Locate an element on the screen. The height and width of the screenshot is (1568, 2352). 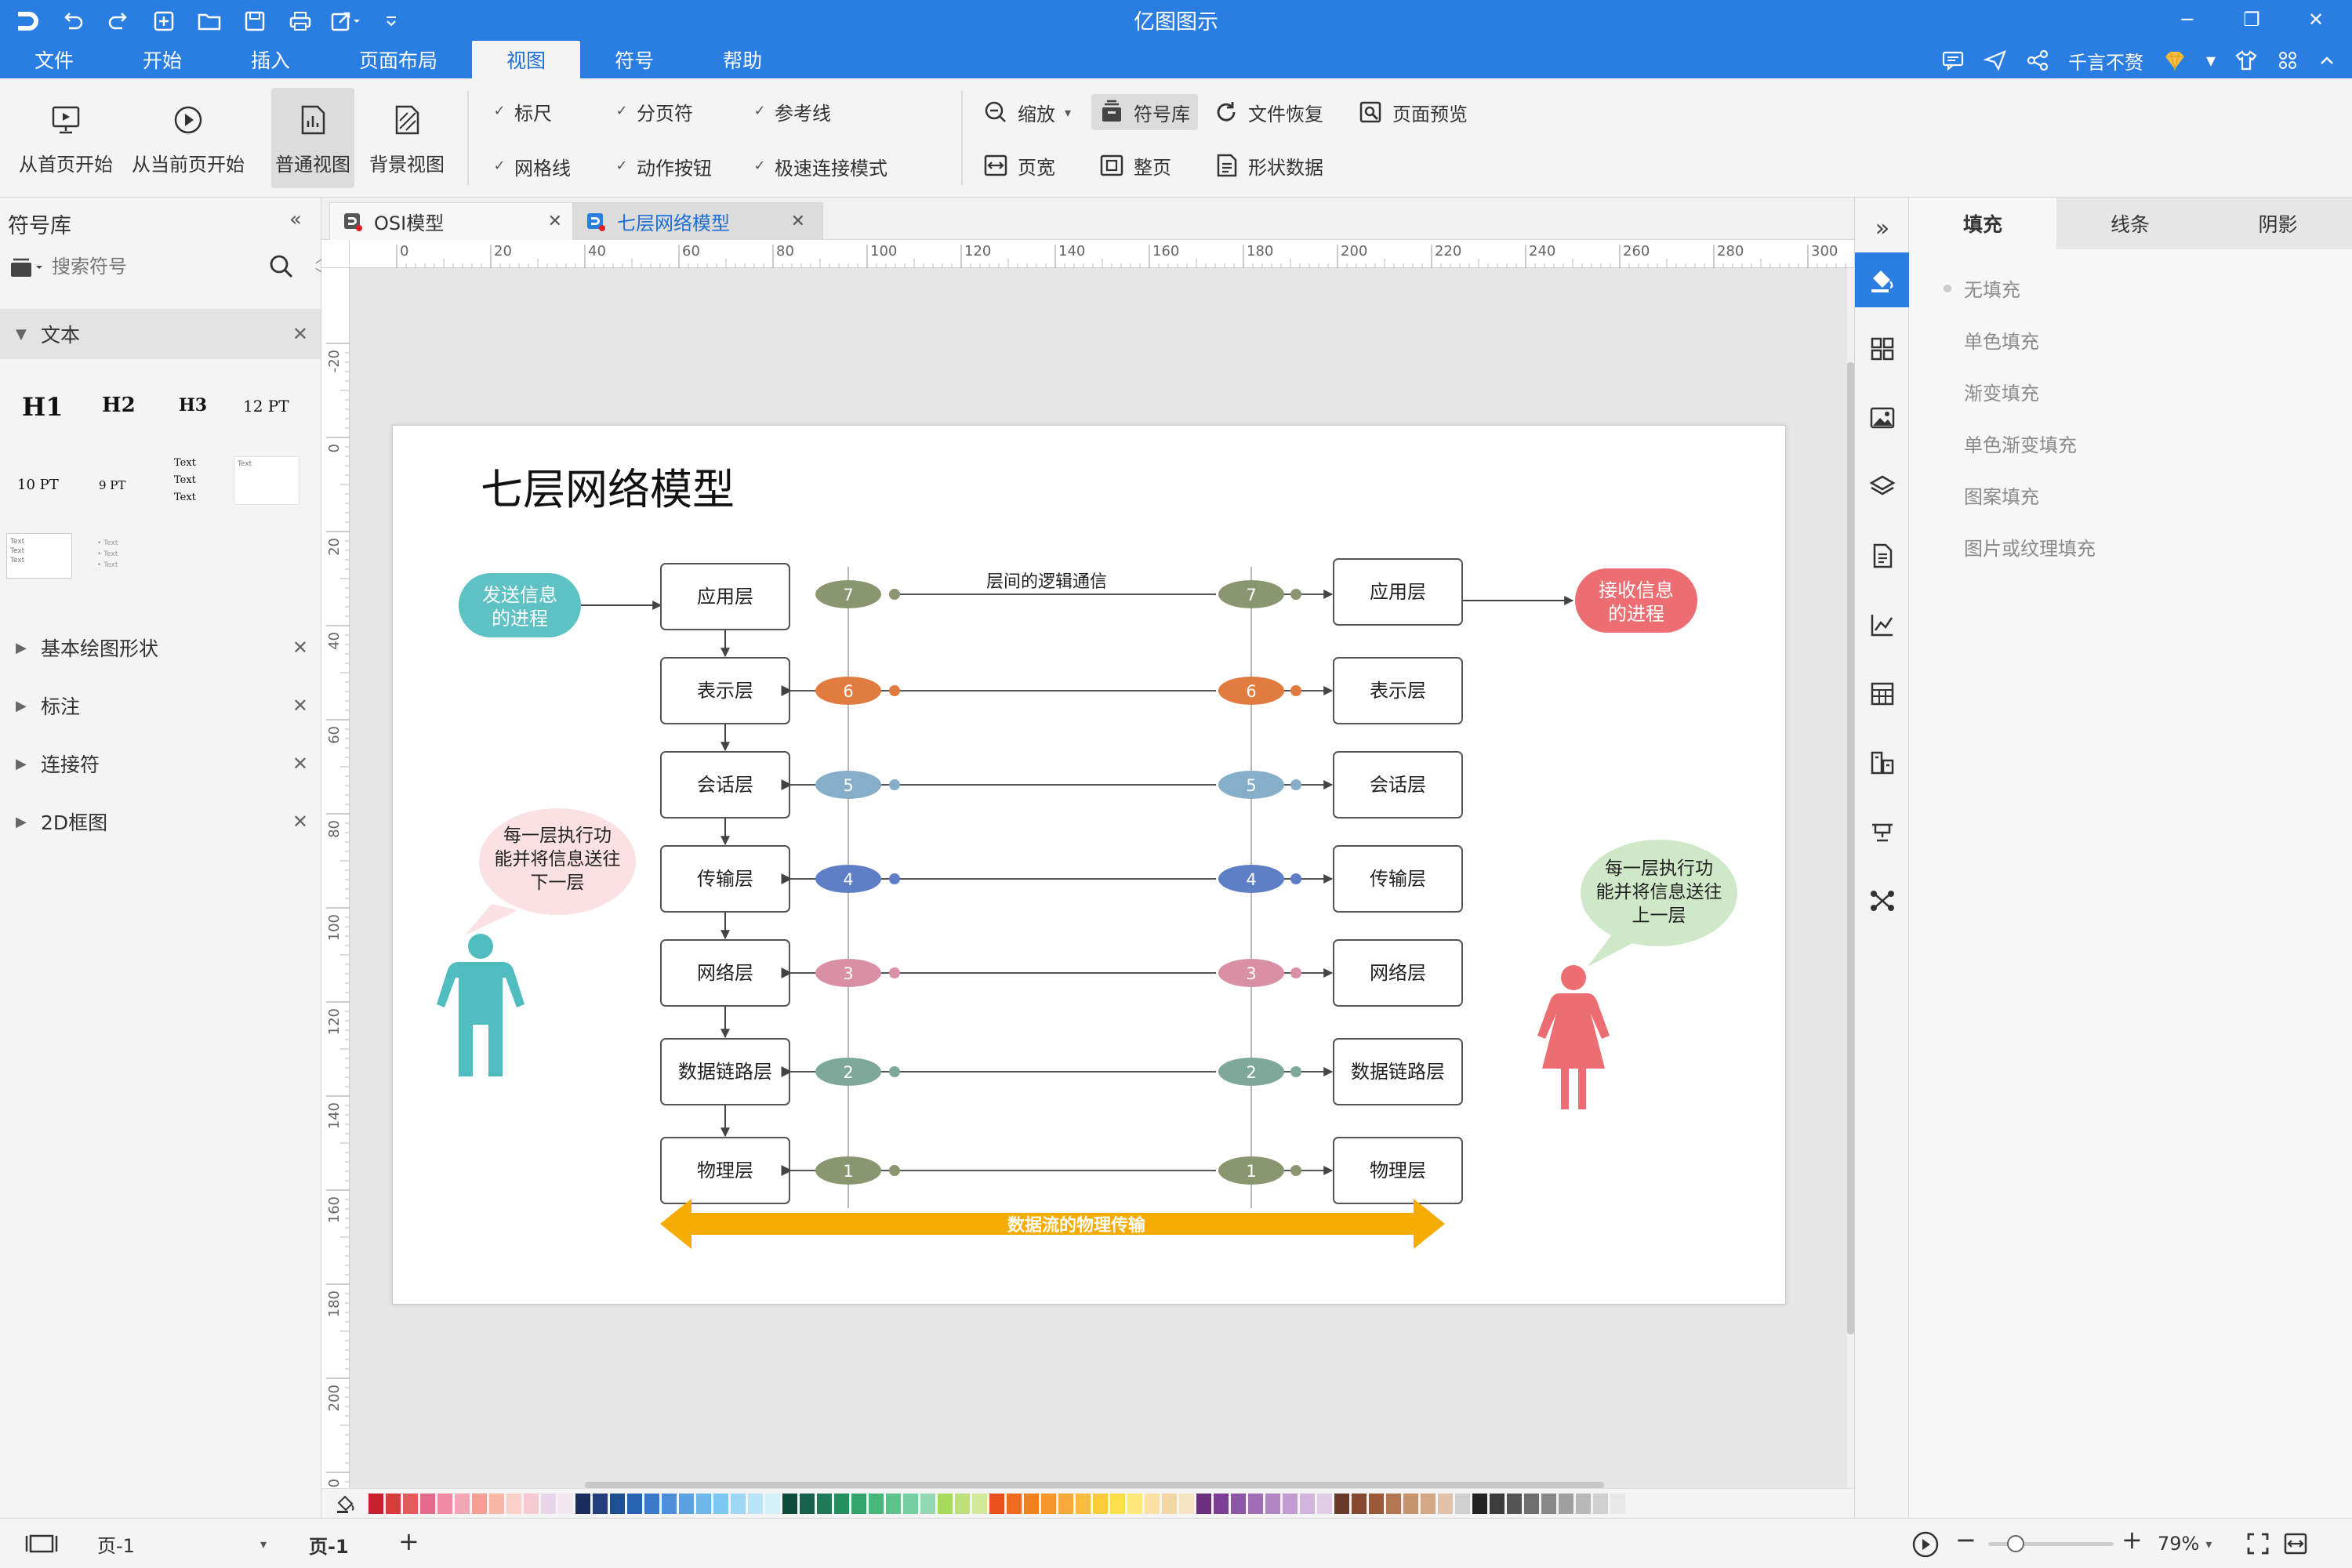
category-2d-frame: ▶ 2D框图 ✕ is located at coordinates (160, 822).